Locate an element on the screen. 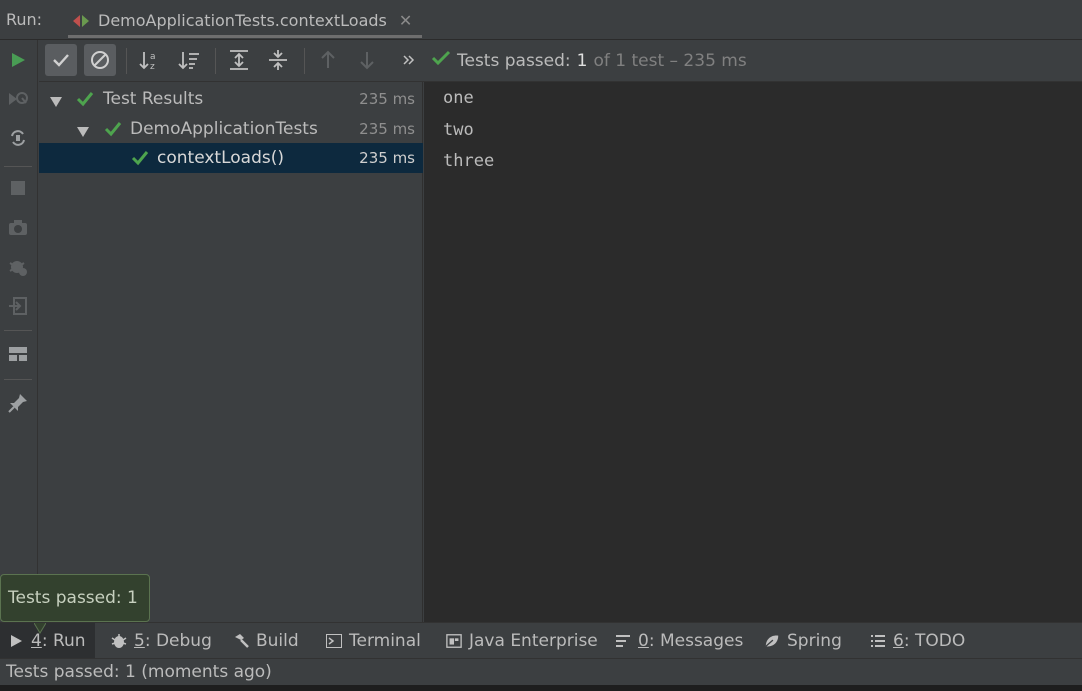  tool-tab-debug: 5: Debug is located at coordinates (161, 641).